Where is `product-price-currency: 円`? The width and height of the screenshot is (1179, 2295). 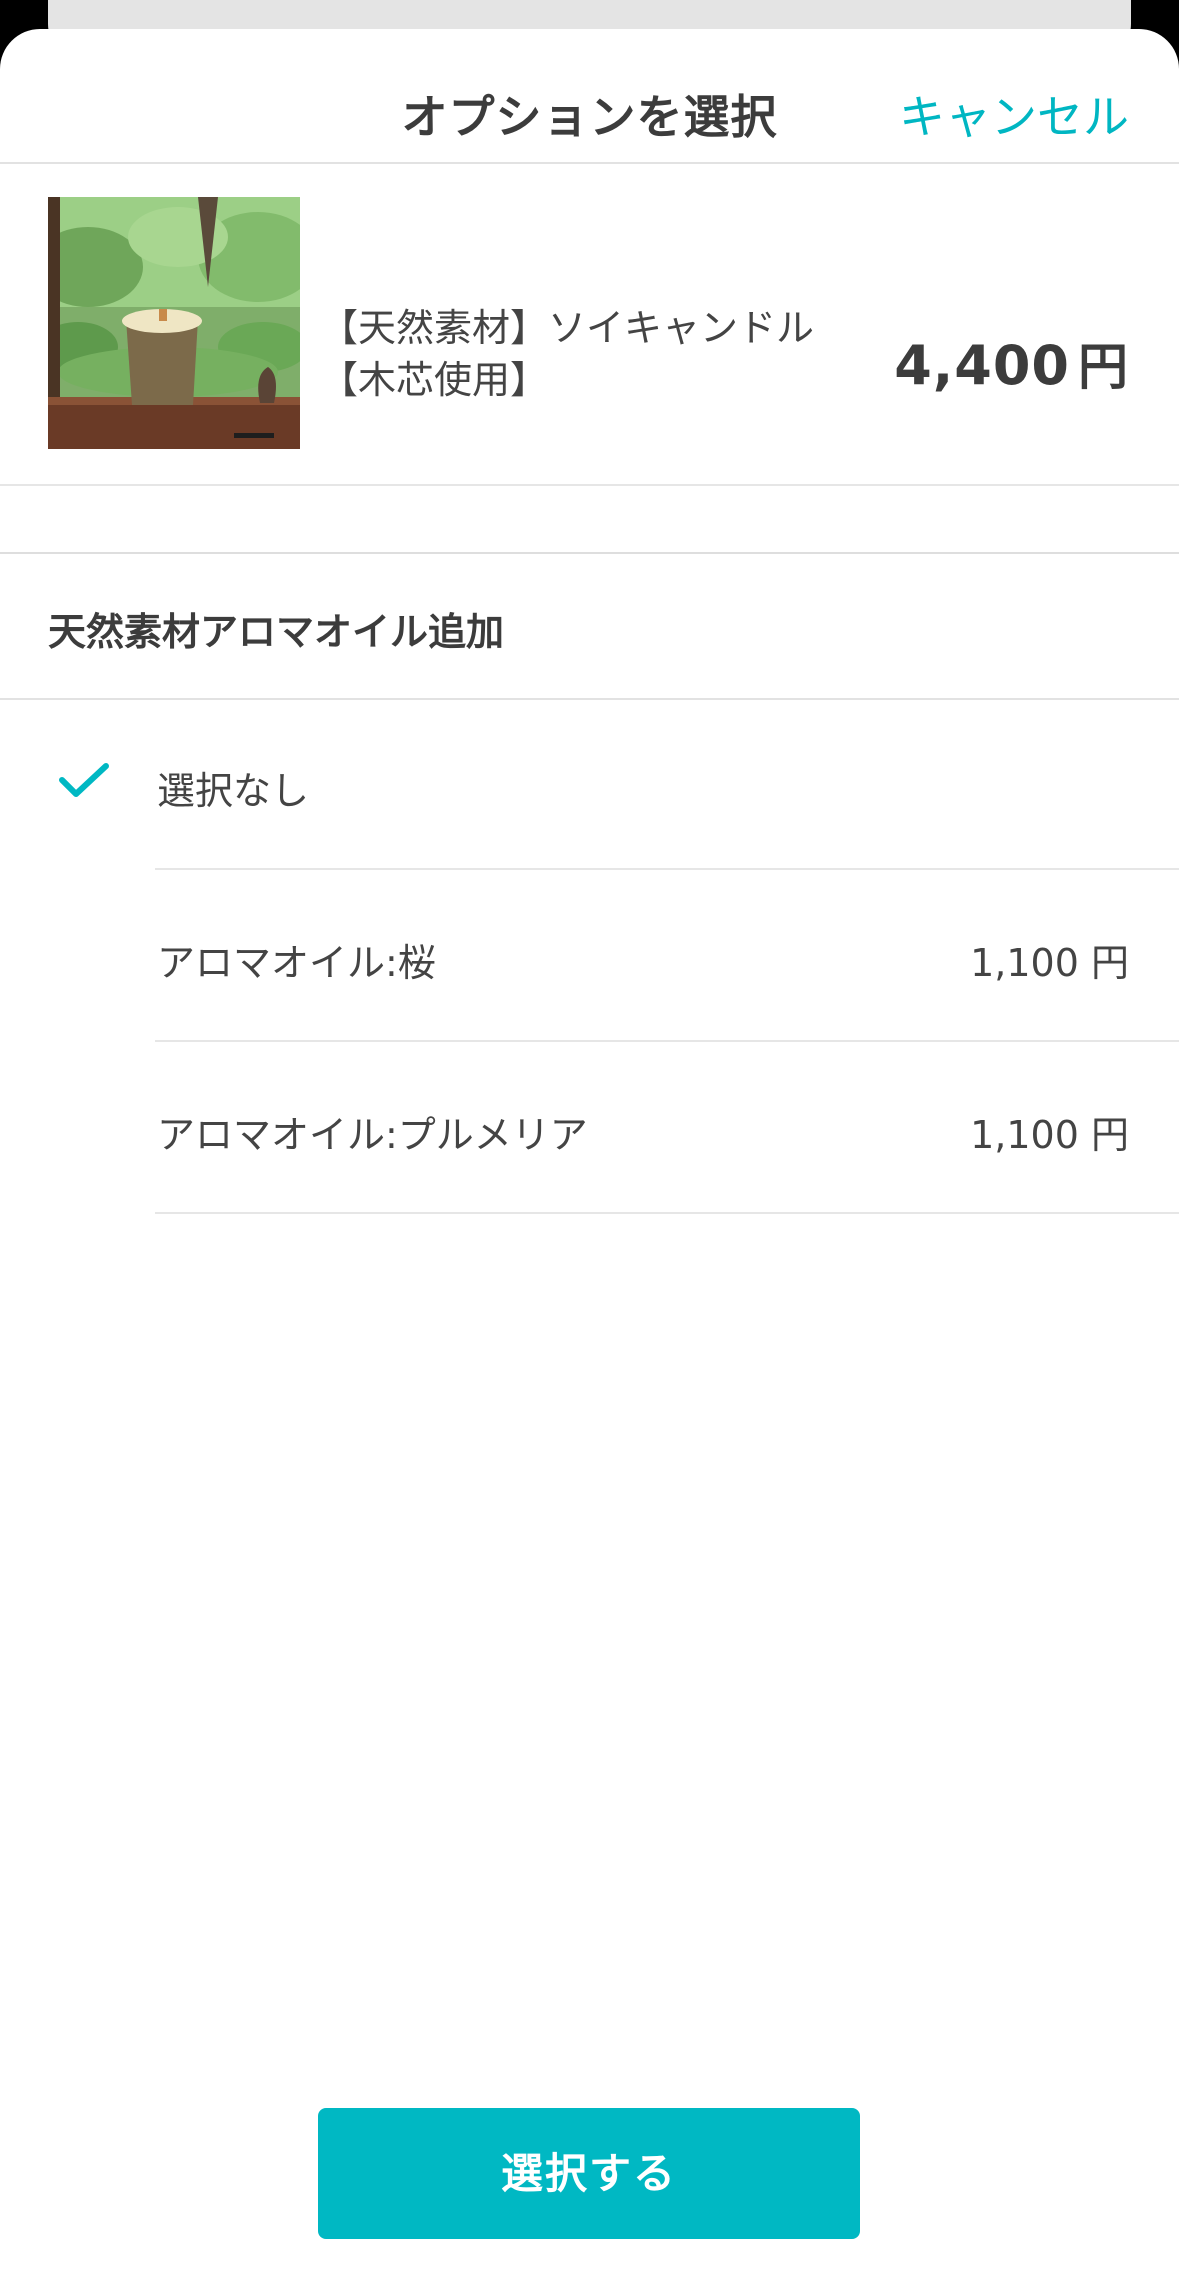
product-price-currency: 円 is located at coordinates (1103, 367).